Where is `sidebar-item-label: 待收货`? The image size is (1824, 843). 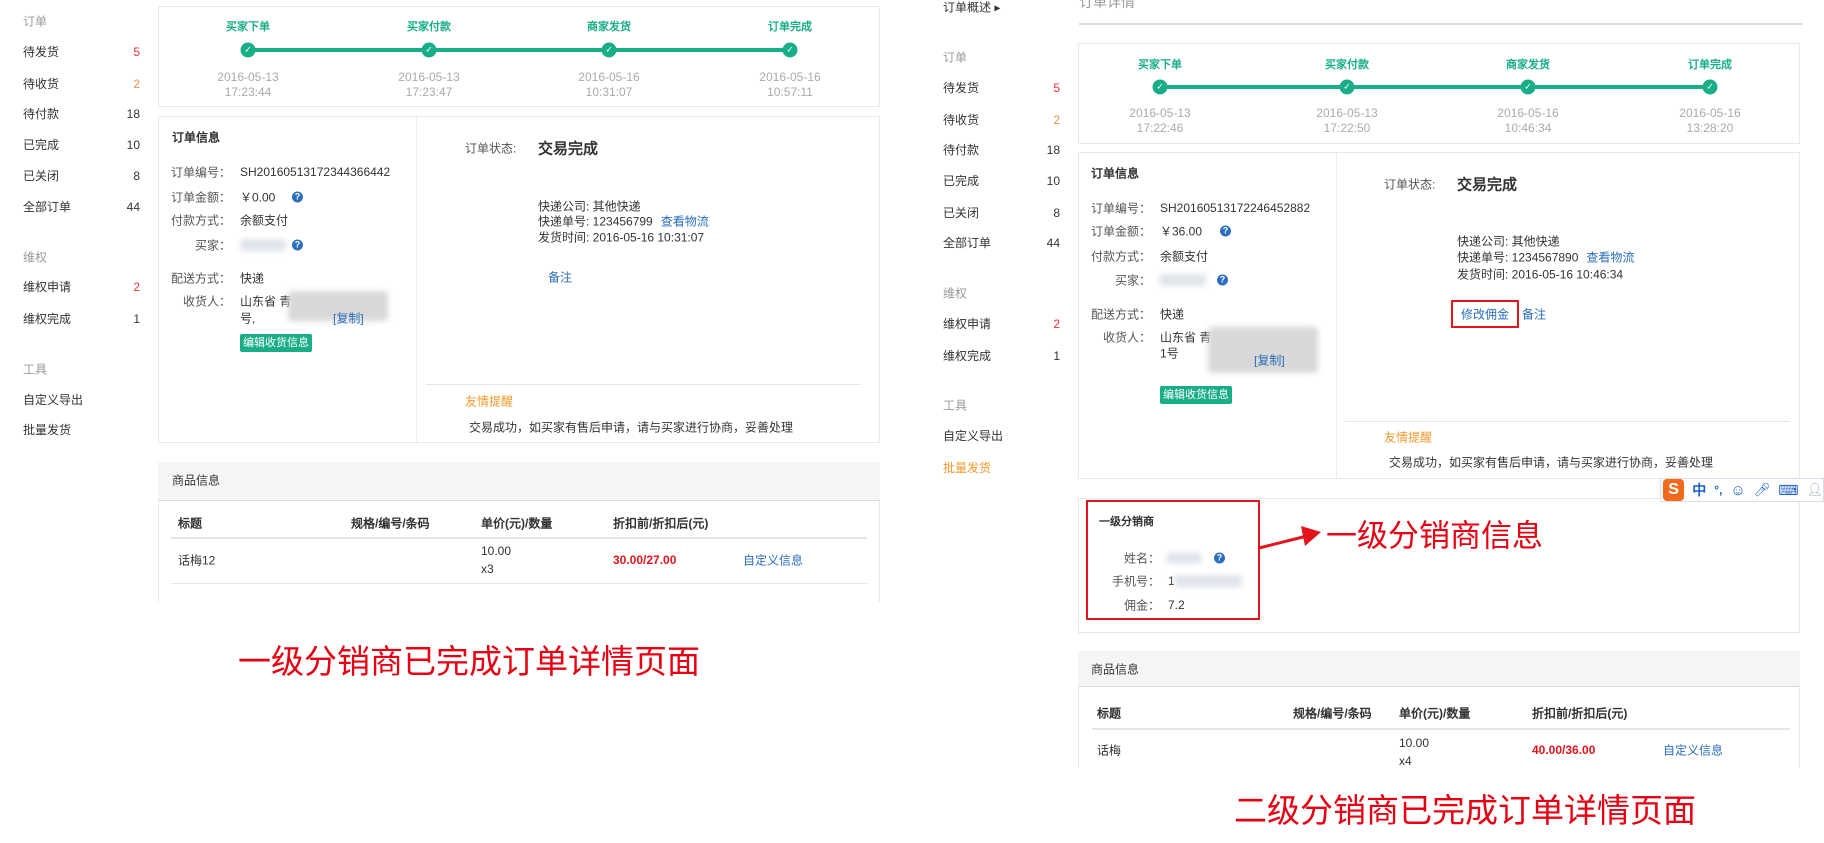 sidebar-item-label: 待收货 is located at coordinates (961, 120).